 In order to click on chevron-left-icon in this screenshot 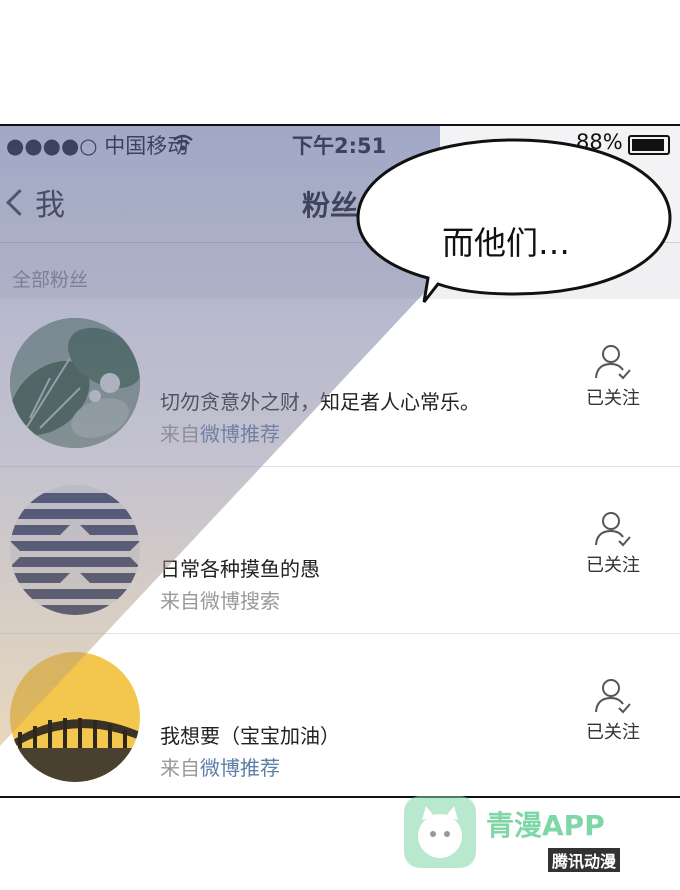, I will do `click(19, 202)`.